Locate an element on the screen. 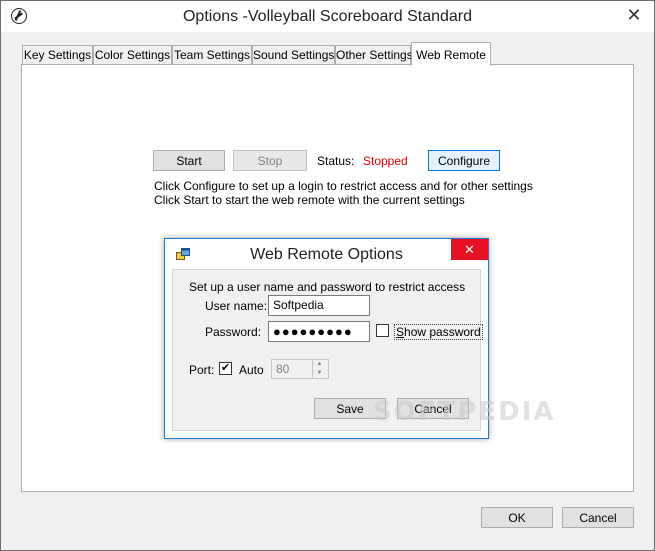 This screenshot has width=655, height=551. ok-button: OK is located at coordinates (517, 517).